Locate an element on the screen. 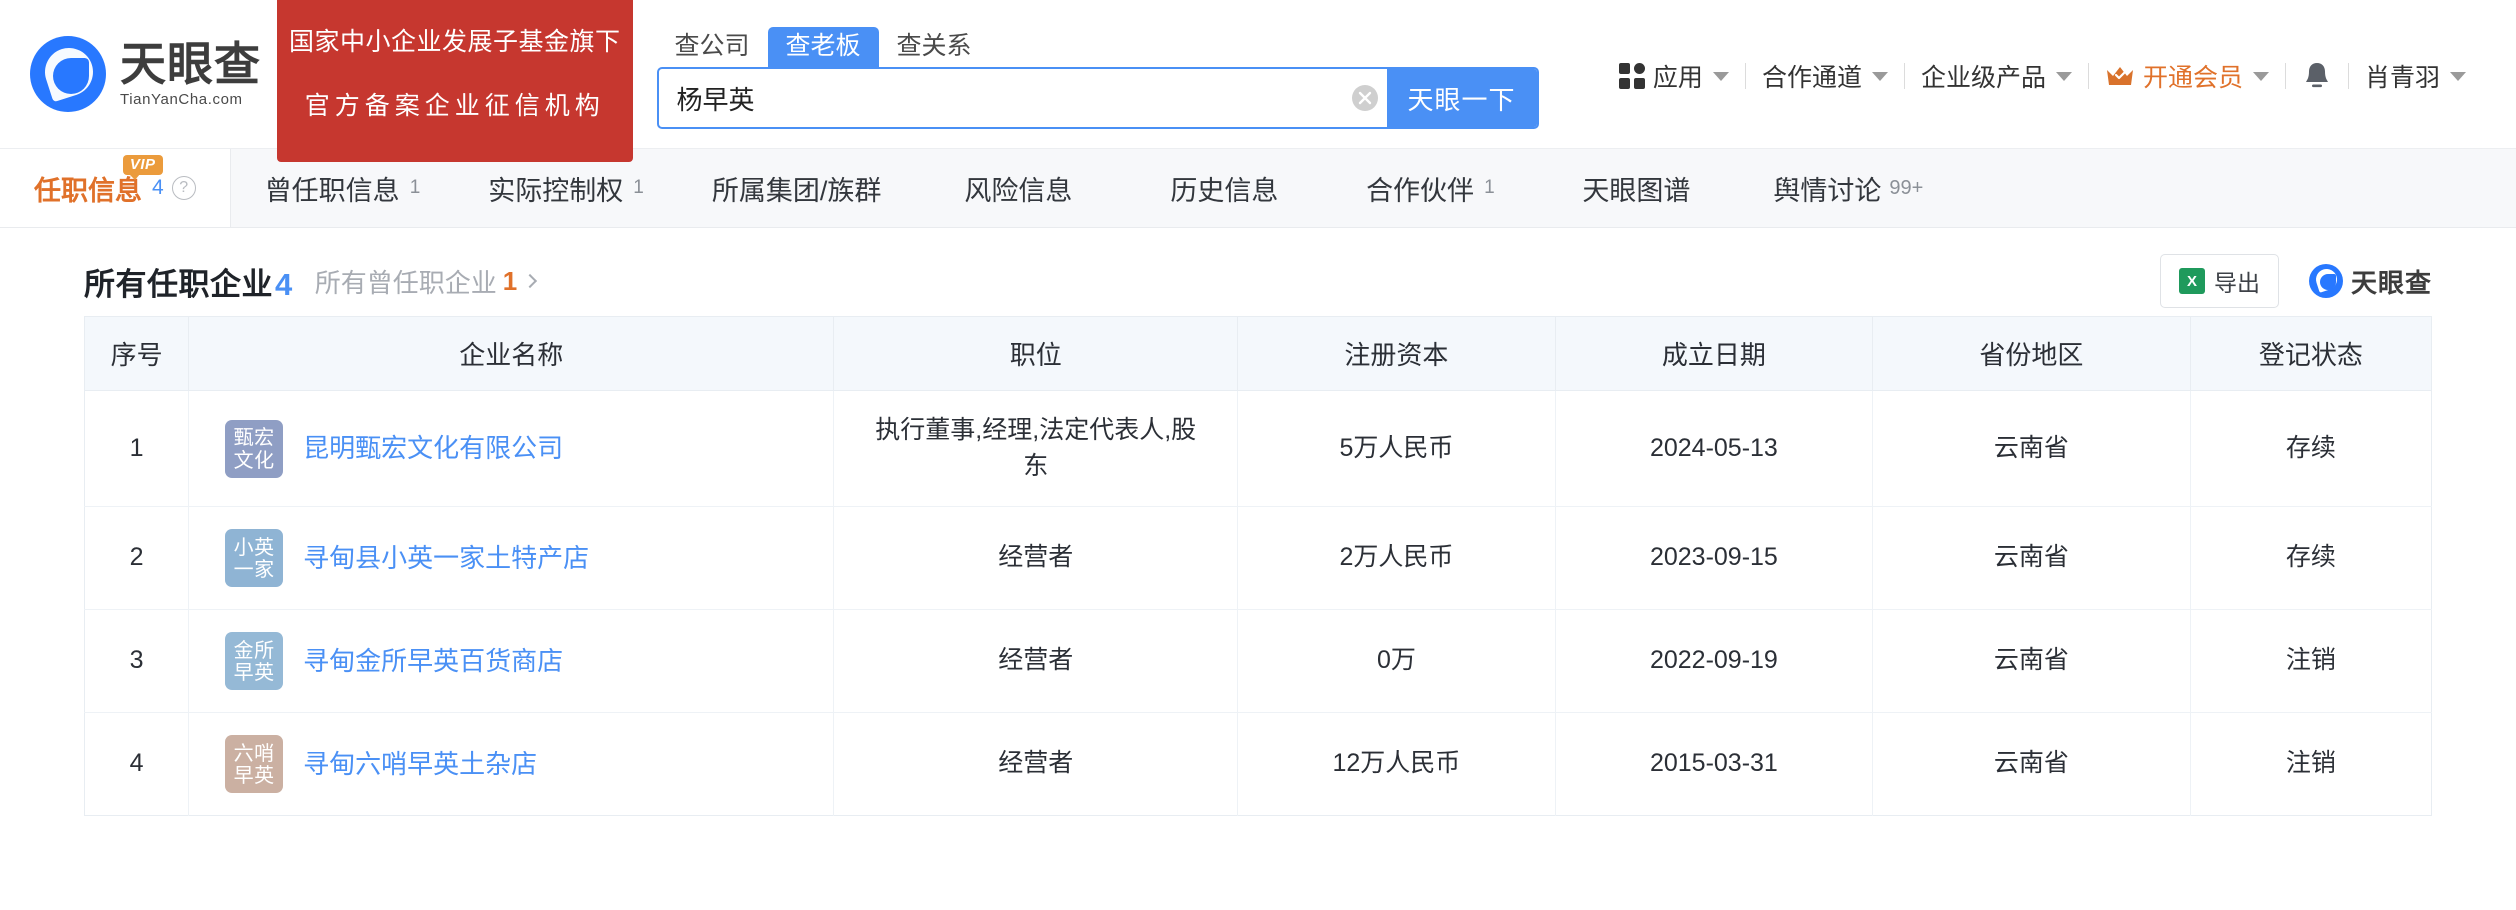 The width and height of the screenshot is (2516, 910). cell-date: 2015-03-31 is located at coordinates (1714, 764).